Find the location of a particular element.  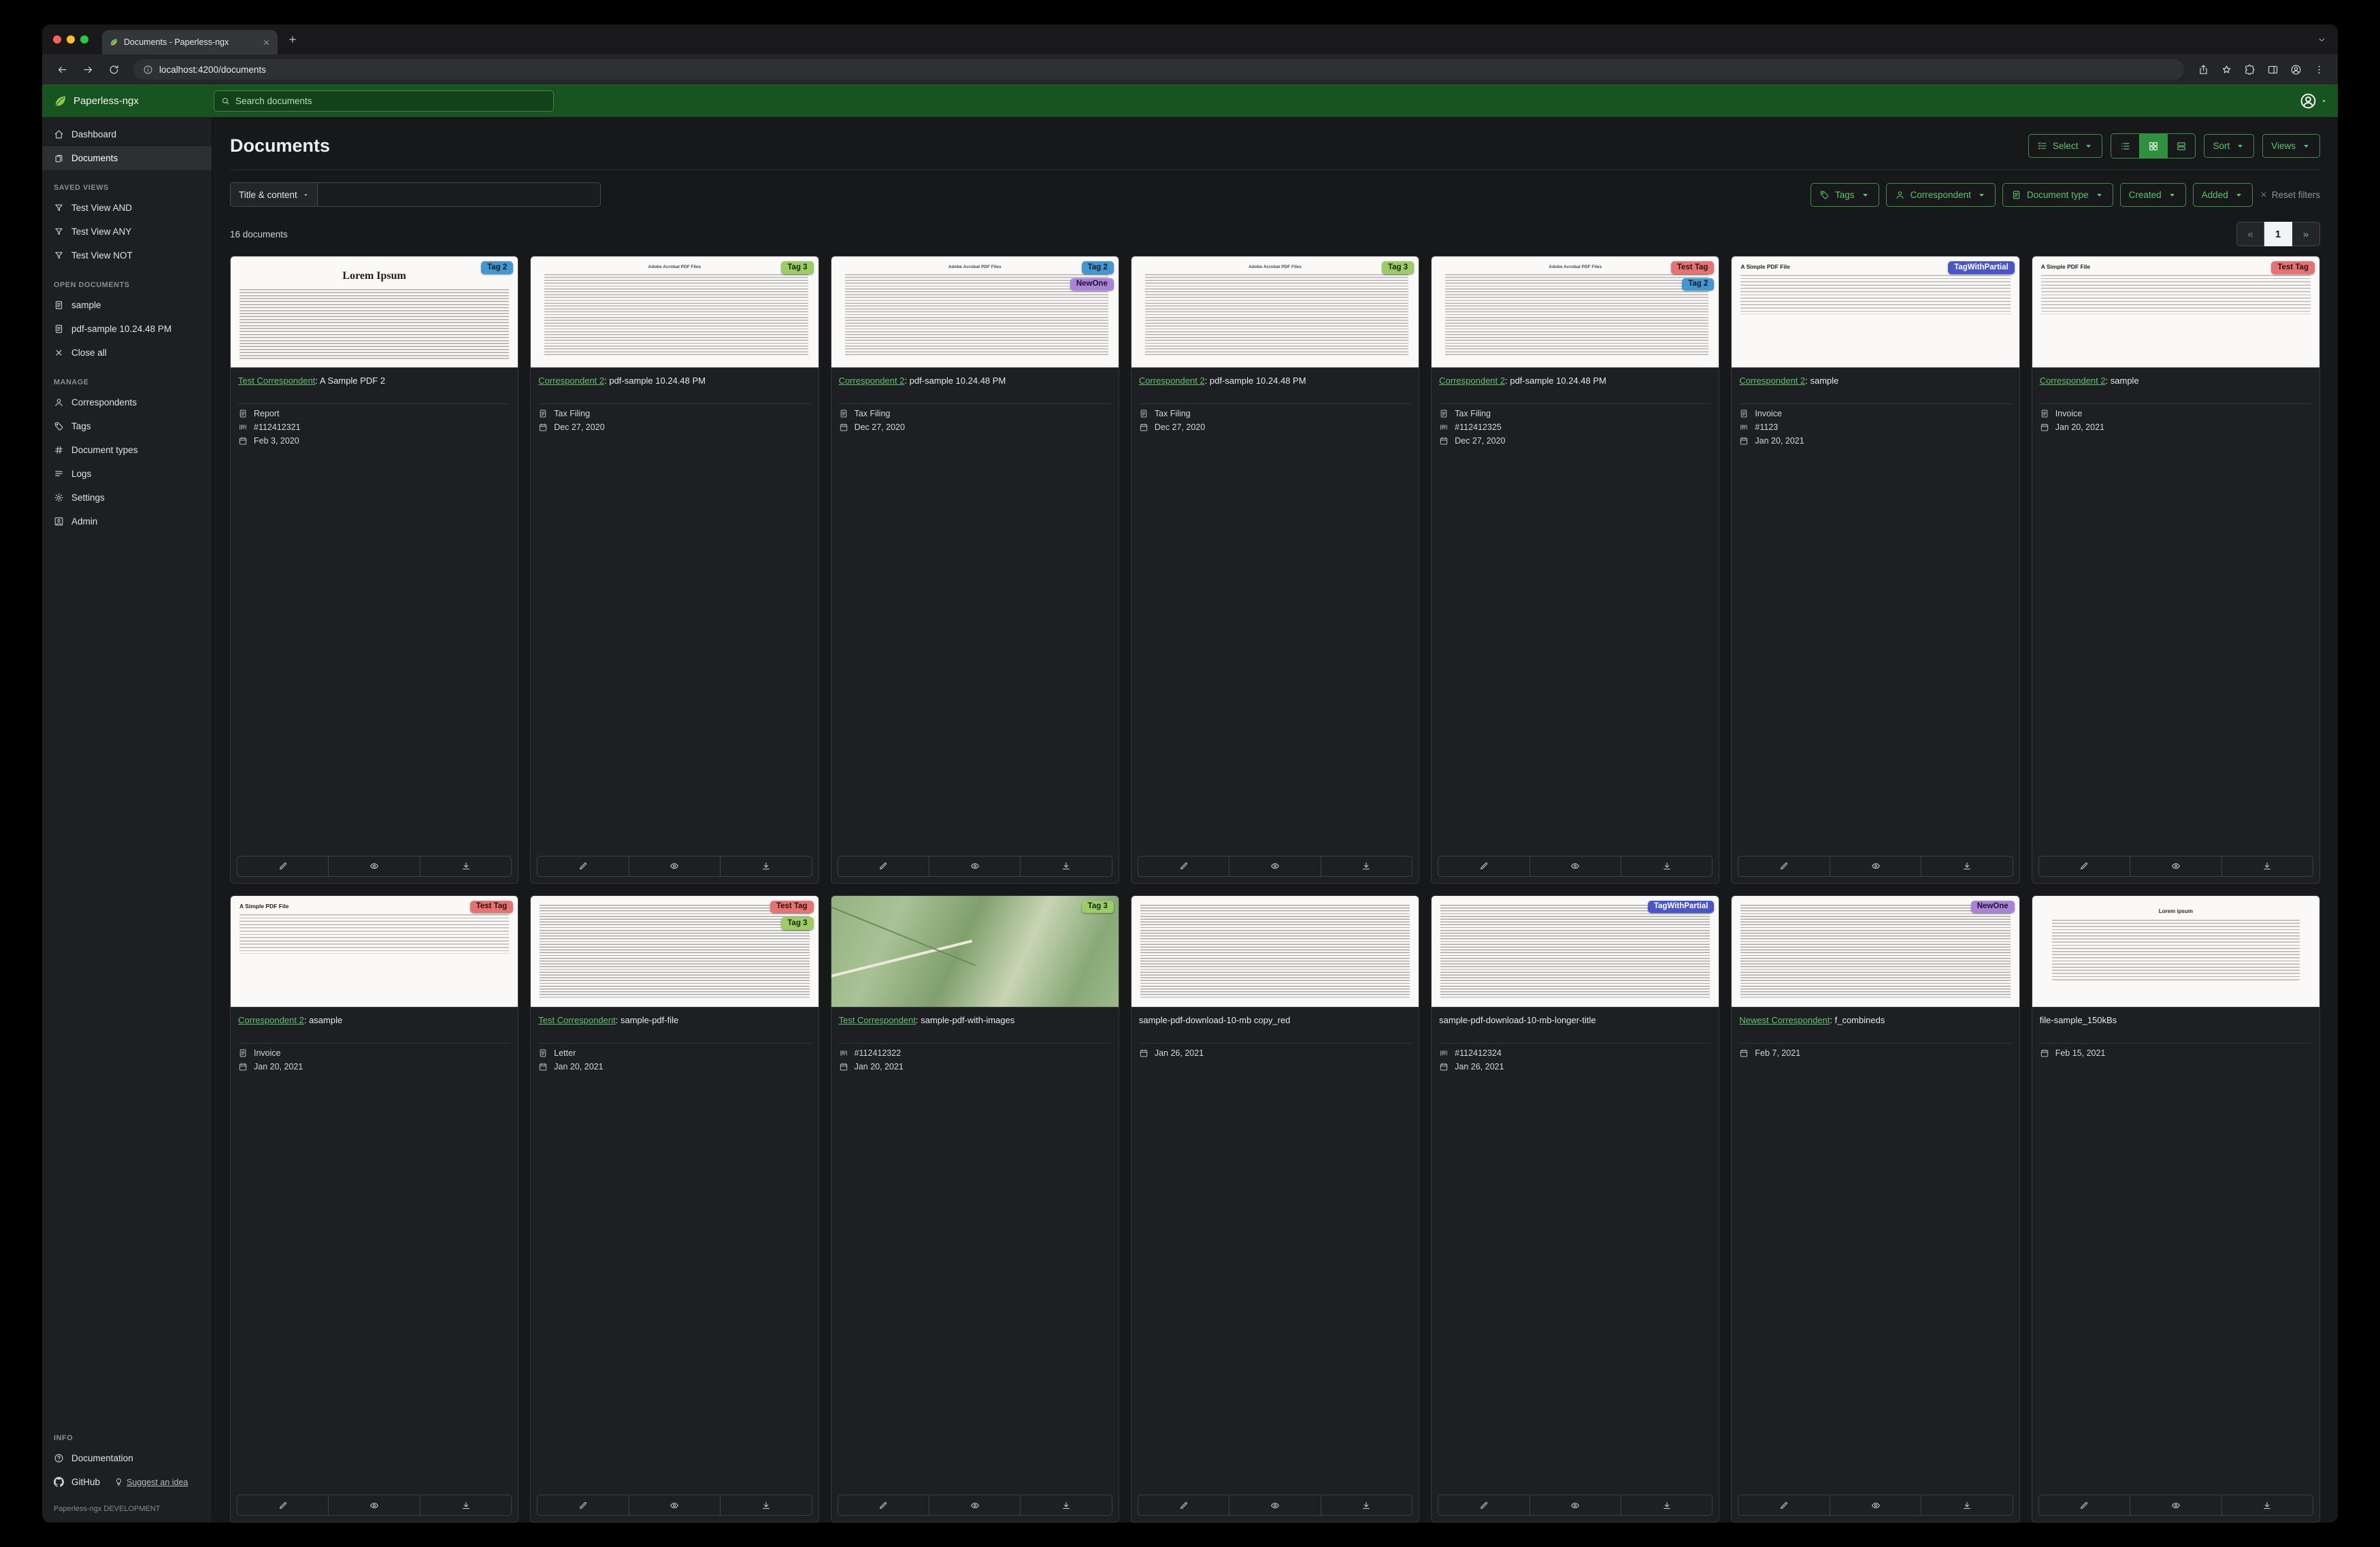

close-window-button is located at coordinates (57, 39).